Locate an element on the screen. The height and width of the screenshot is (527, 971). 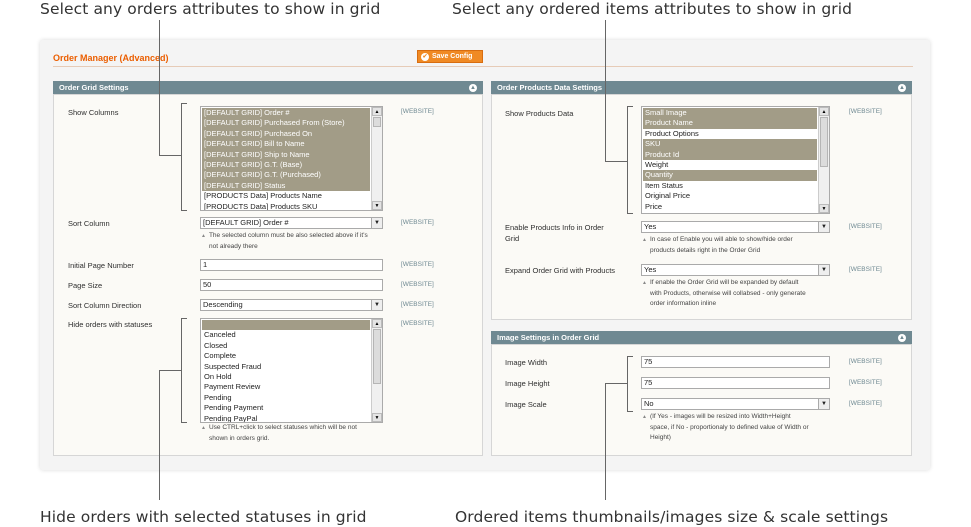
list-option: [PRODUCTS Data] Products Name is located at coordinates (286, 196).